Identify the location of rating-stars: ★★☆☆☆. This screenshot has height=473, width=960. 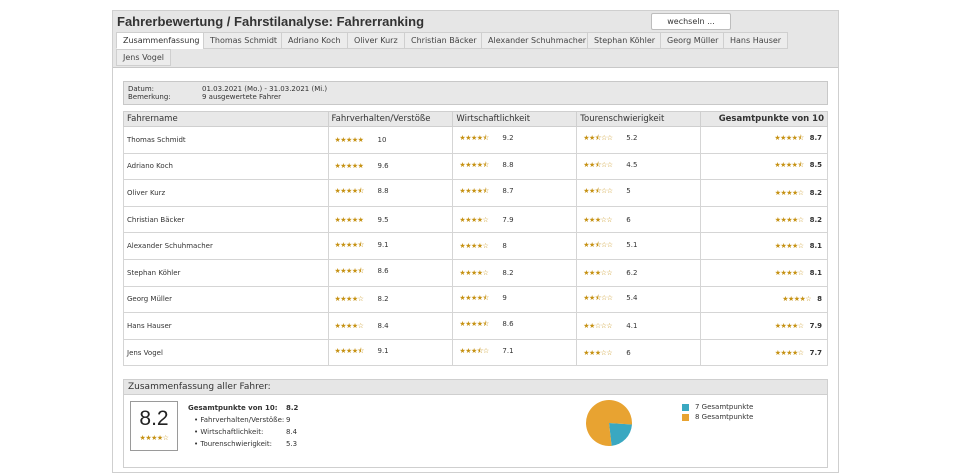
(598, 325).